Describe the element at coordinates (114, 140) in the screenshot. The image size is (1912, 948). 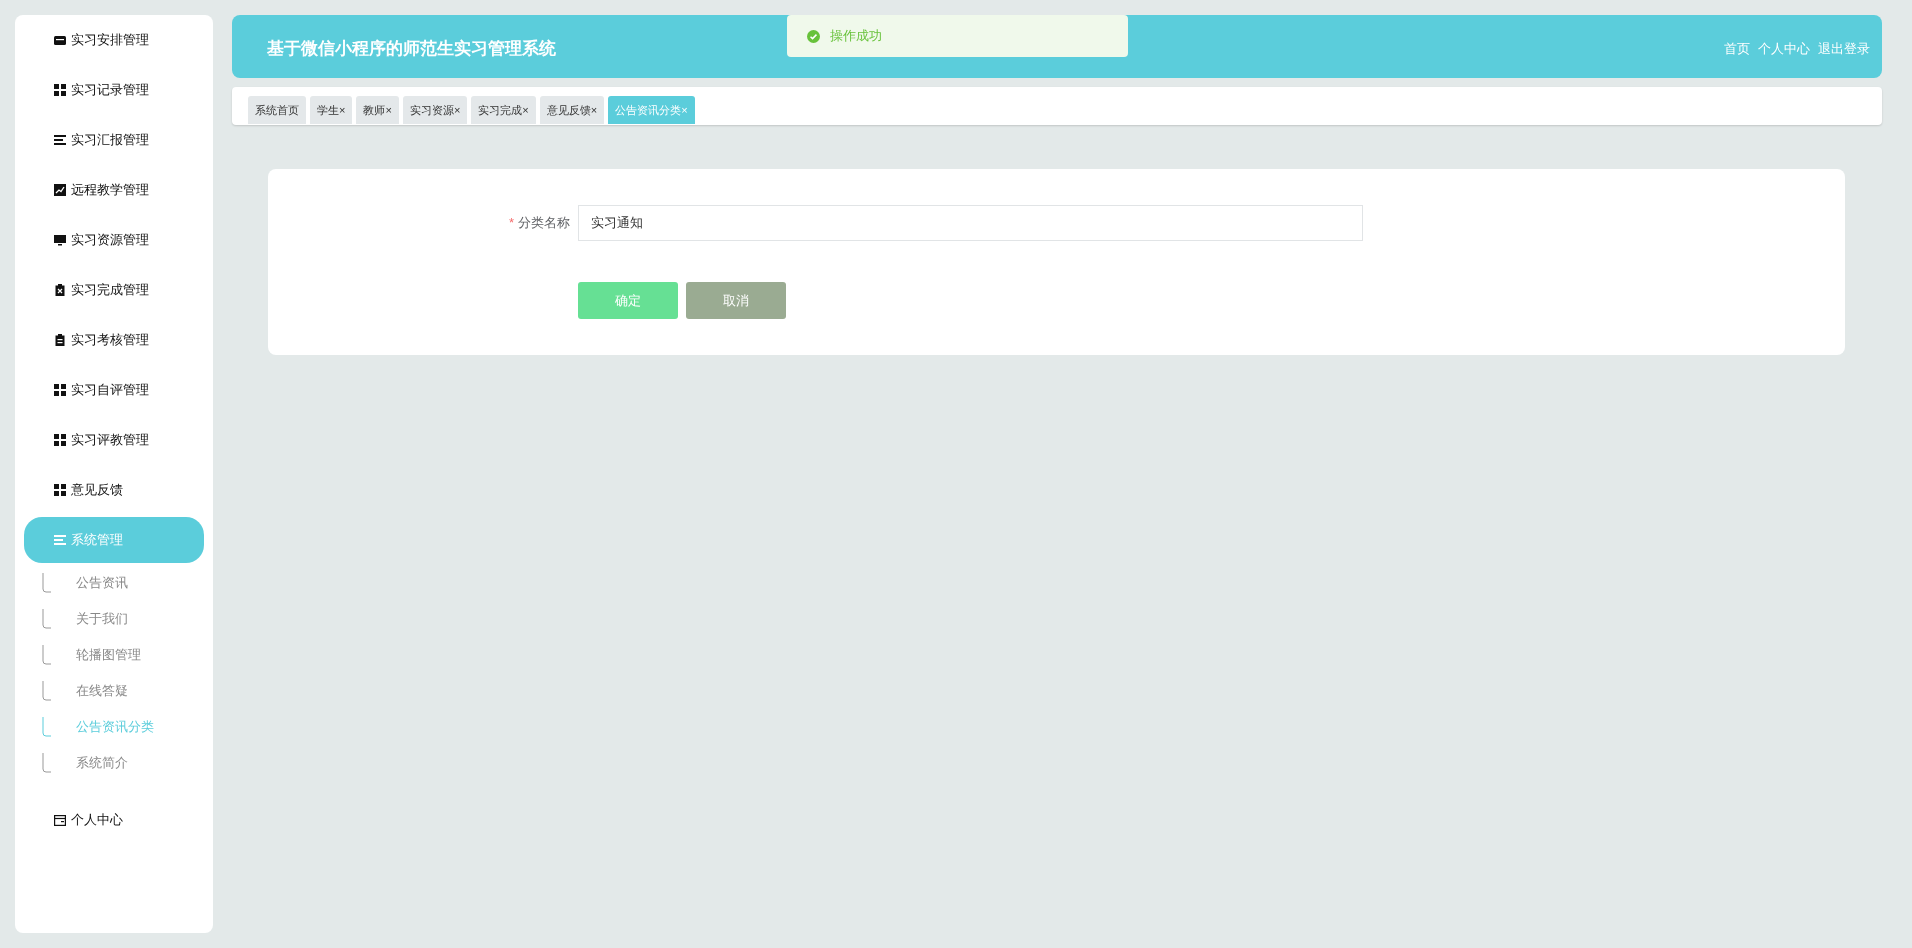
I see `sidebar-item: 实习汇报管理` at that location.